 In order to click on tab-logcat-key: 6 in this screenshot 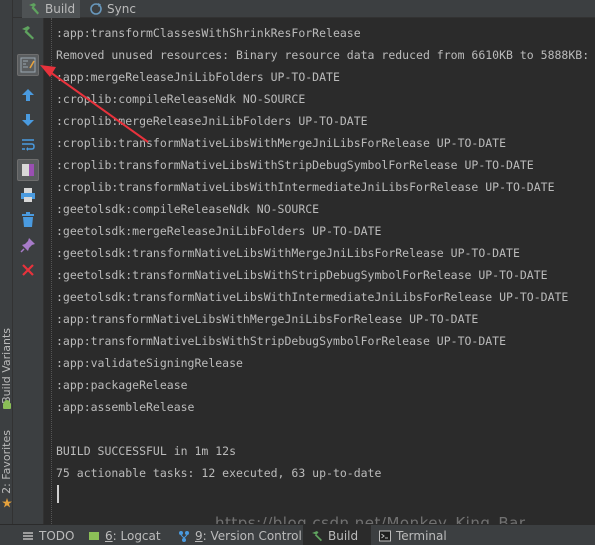, I will do `click(109, 535)`.